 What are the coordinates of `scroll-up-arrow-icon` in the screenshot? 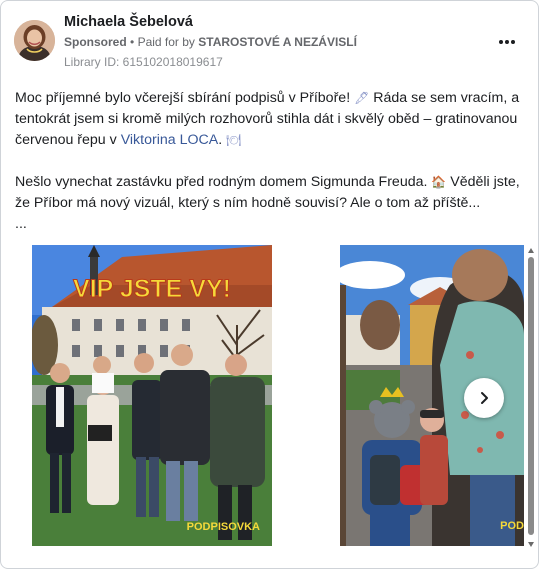 It's located at (531, 251).